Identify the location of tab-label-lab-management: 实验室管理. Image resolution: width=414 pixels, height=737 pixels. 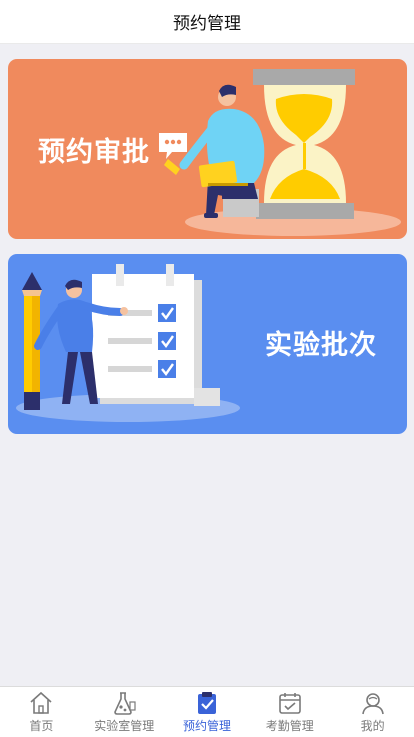
(124, 726).